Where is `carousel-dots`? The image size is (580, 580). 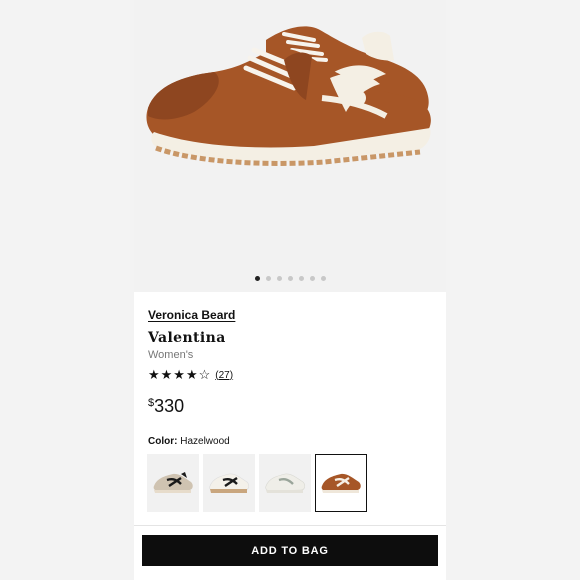 carousel-dots is located at coordinates (290, 280).